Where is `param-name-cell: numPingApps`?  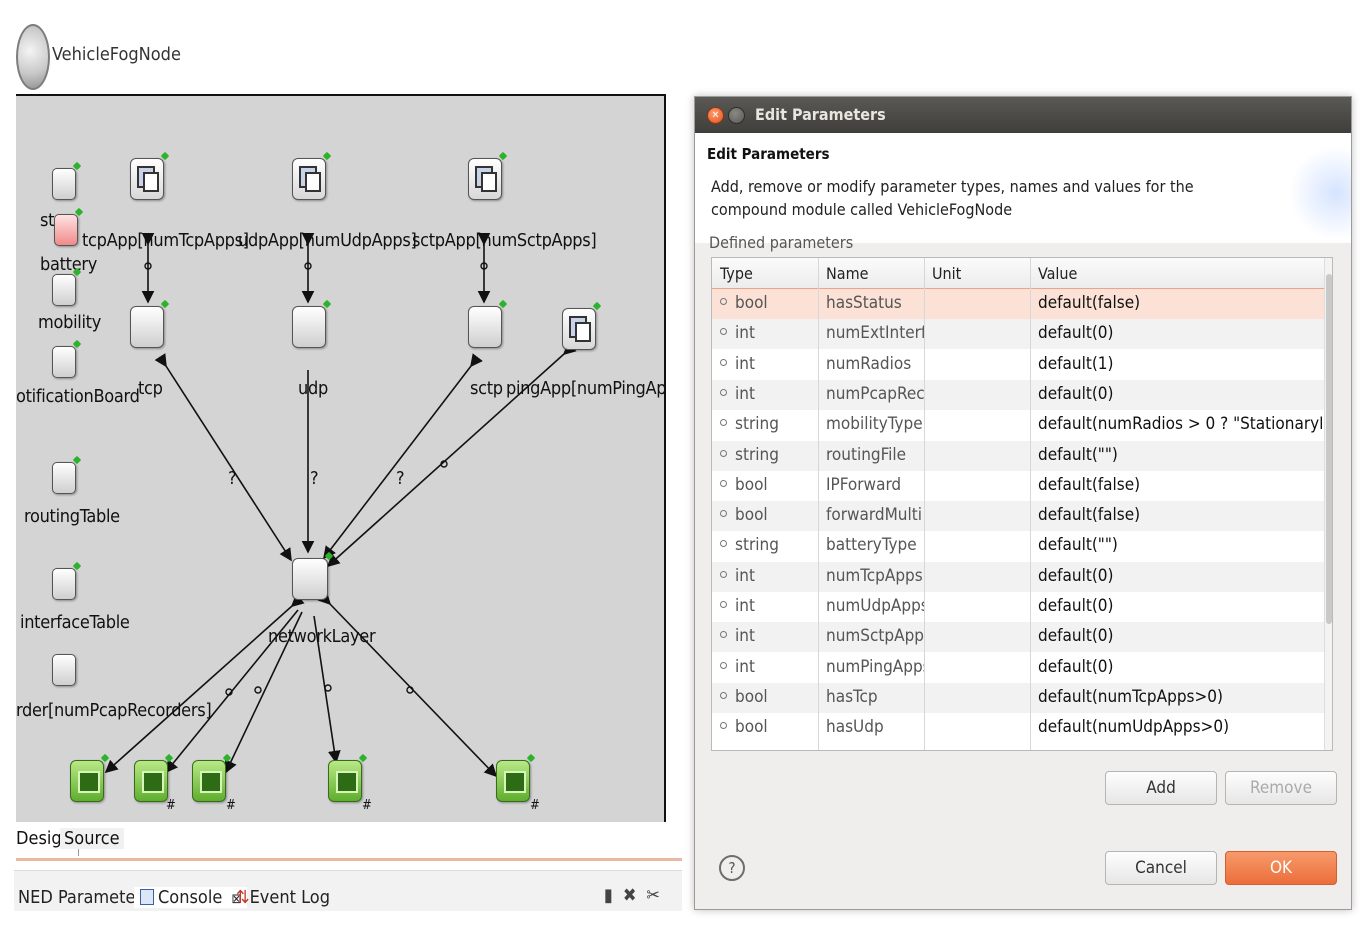 param-name-cell: numPingApps is located at coordinates (875, 667).